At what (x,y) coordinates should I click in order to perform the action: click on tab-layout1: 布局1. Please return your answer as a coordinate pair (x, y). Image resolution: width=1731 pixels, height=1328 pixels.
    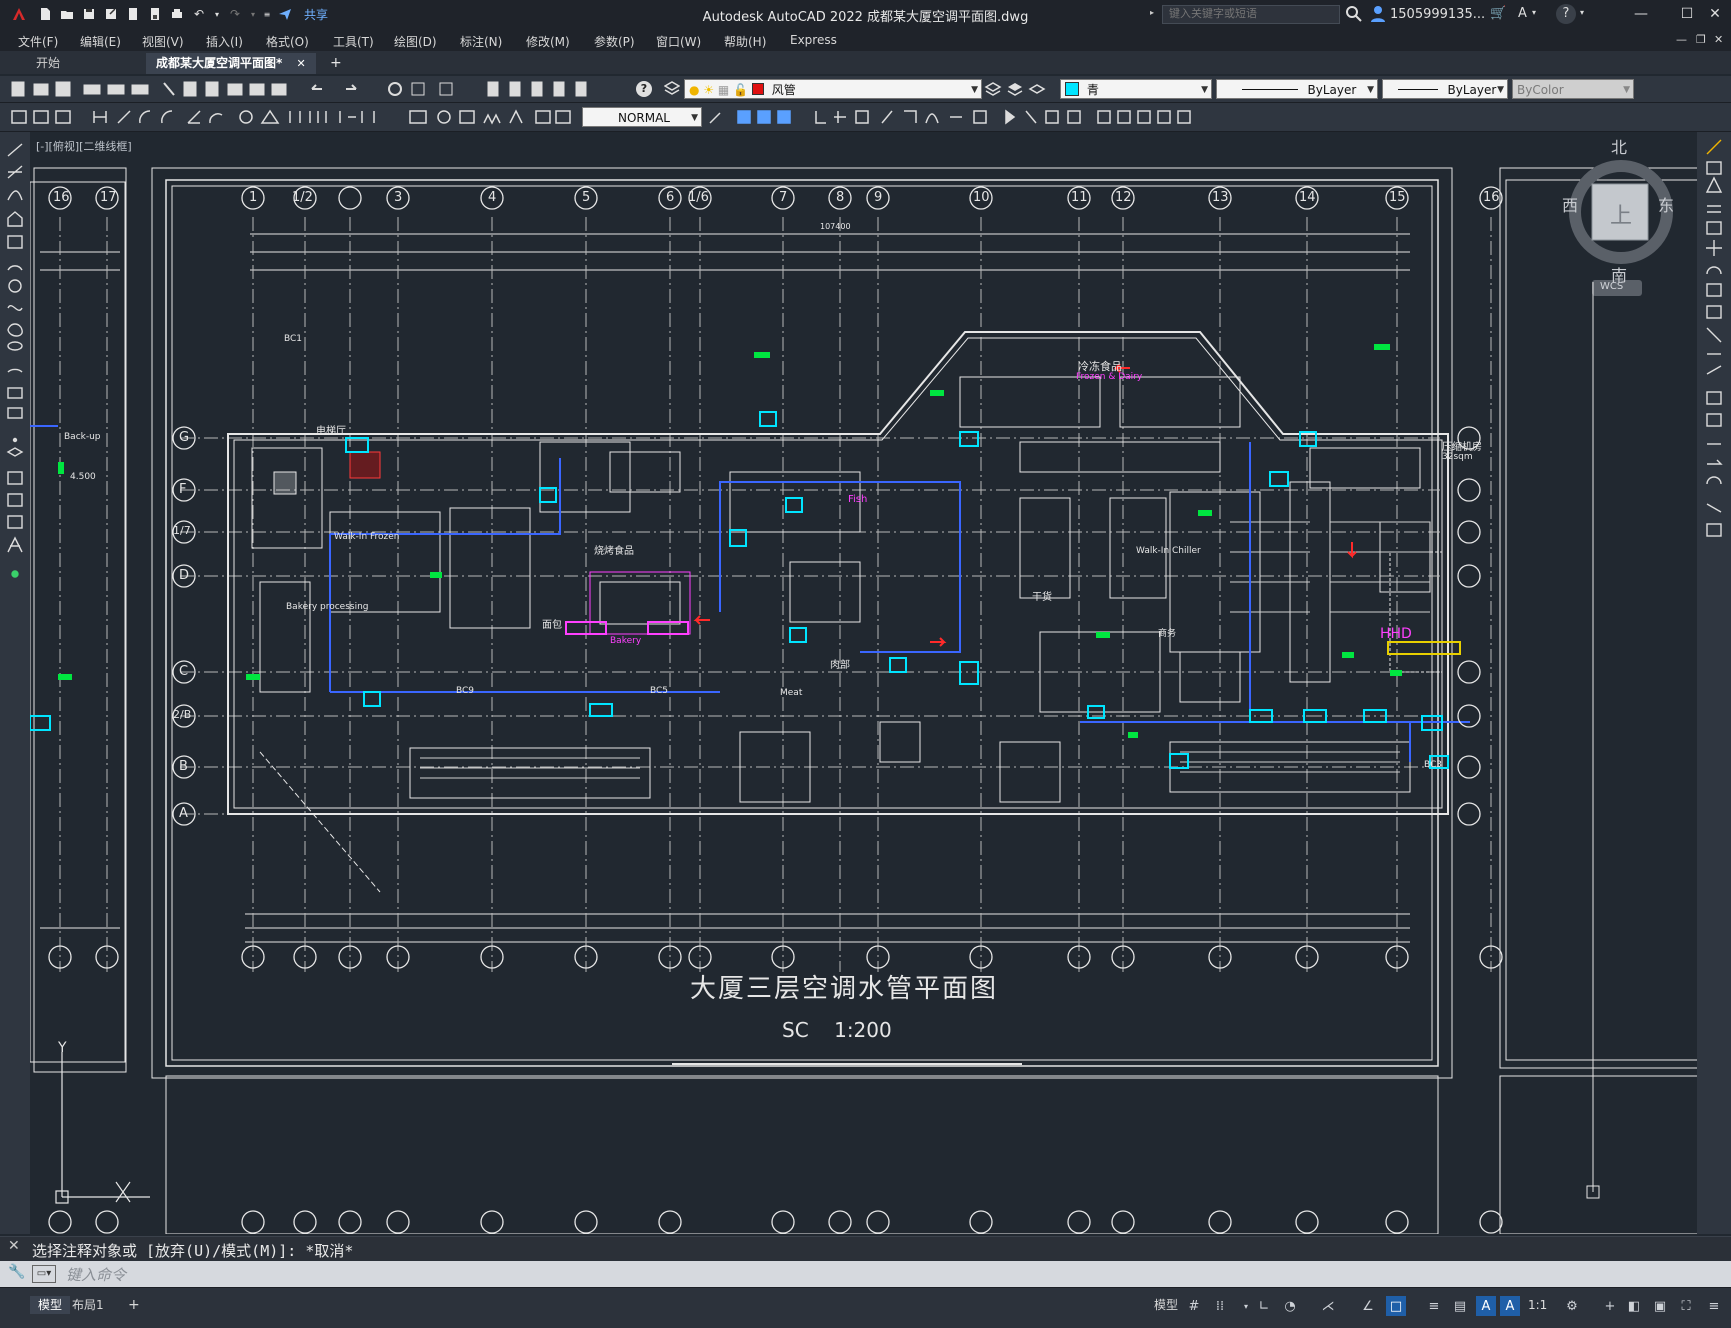
    Looking at the image, I should click on (88, 1305).